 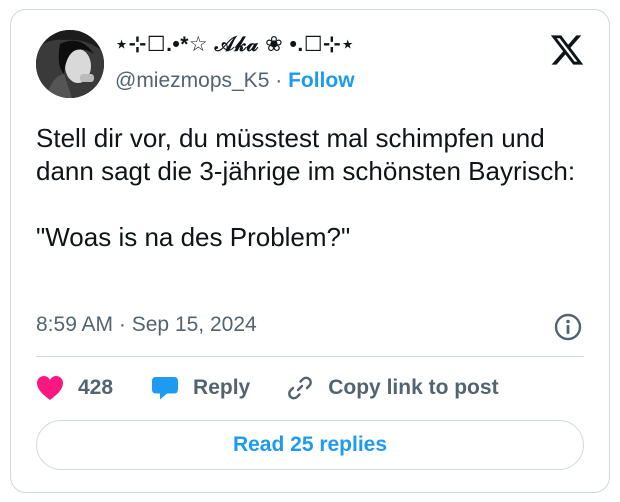 What do you see at coordinates (567, 50) in the screenshot?
I see `x-logo-icon` at bounding box center [567, 50].